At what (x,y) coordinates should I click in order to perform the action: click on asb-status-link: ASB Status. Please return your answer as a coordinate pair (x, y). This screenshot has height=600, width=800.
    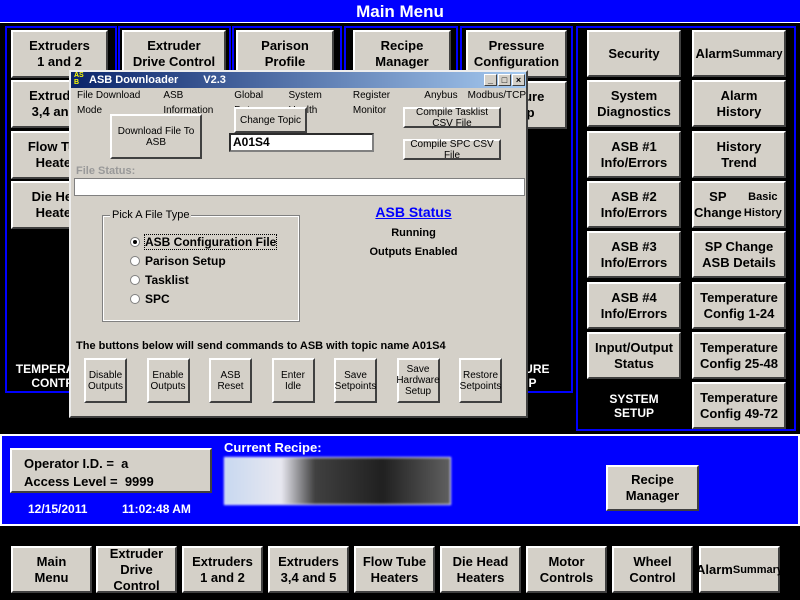
    Looking at the image, I should click on (413, 212).